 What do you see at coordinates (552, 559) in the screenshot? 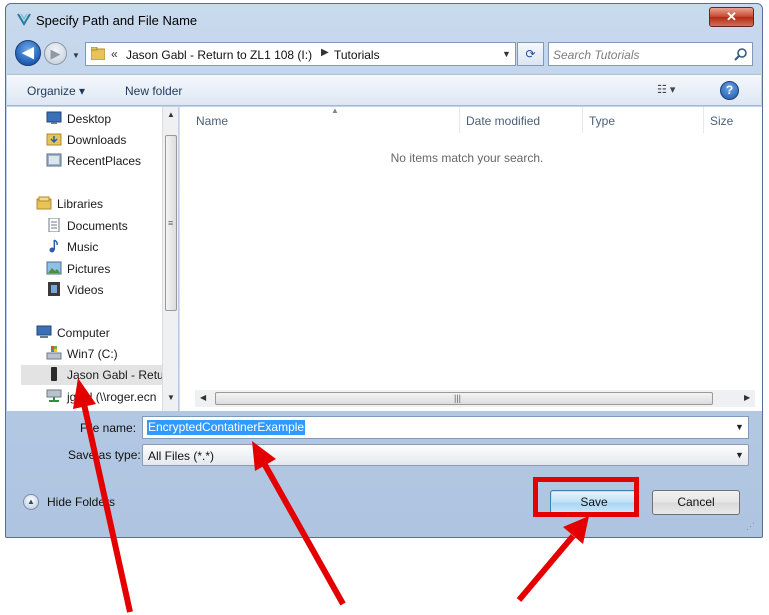
I see `arrow-to-save` at bounding box center [552, 559].